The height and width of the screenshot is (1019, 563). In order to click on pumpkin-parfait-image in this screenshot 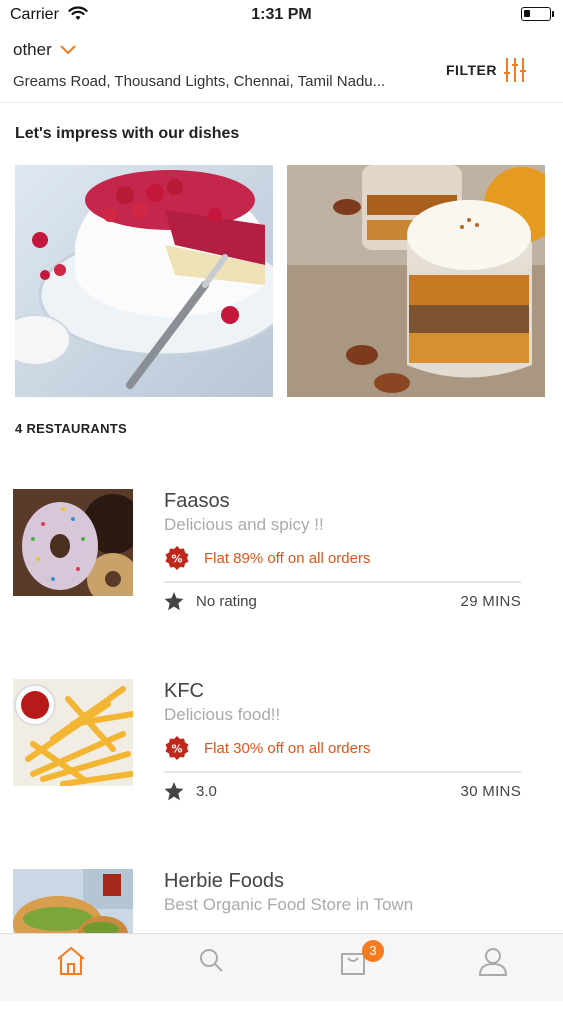, I will do `click(416, 281)`.